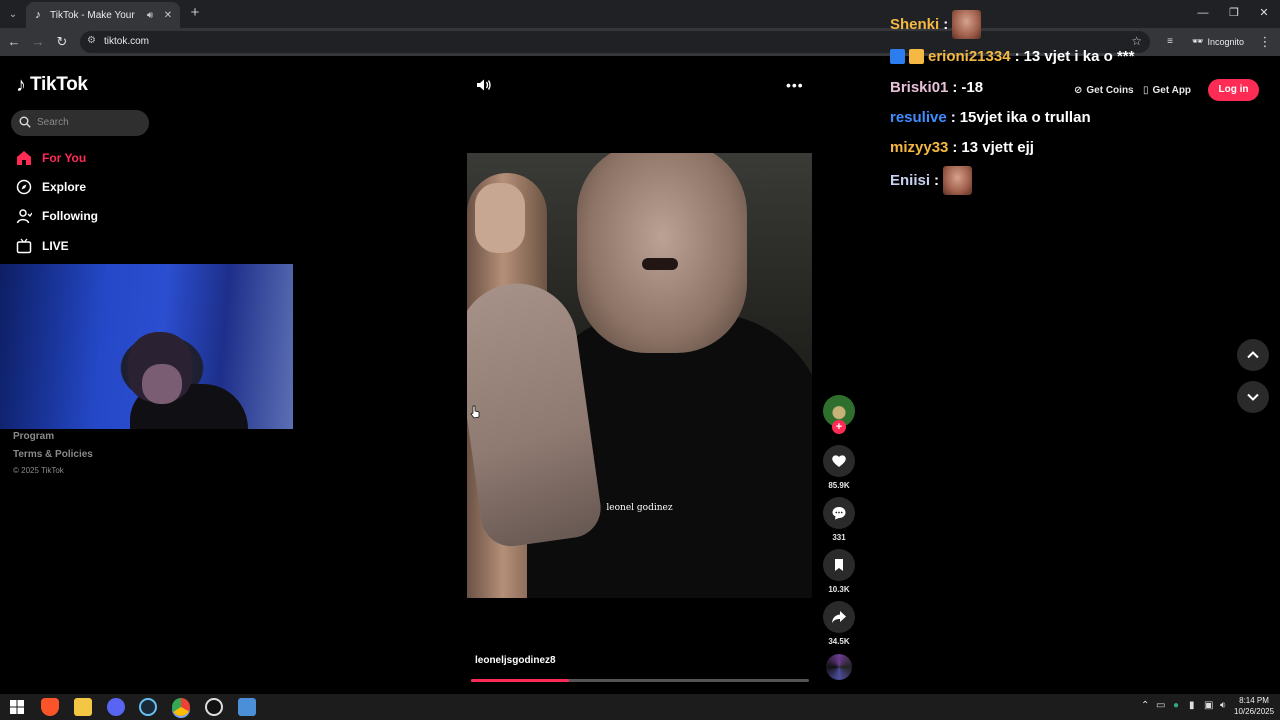 Image resolution: width=1280 pixels, height=720 pixels. What do you see at coordinates (919, 87) in the screenshot?
I see `chat-username: Briski01` at bounding box center [919, 87].